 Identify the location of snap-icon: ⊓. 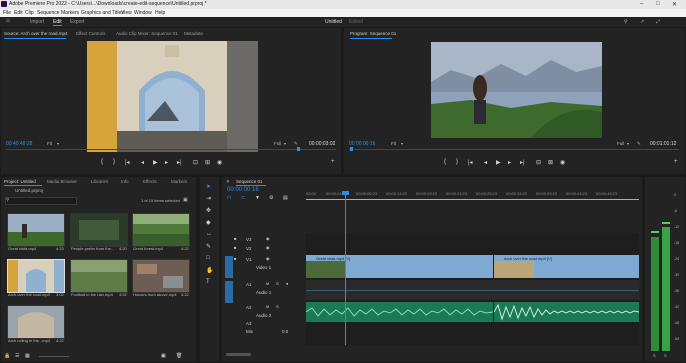
(229, 198).